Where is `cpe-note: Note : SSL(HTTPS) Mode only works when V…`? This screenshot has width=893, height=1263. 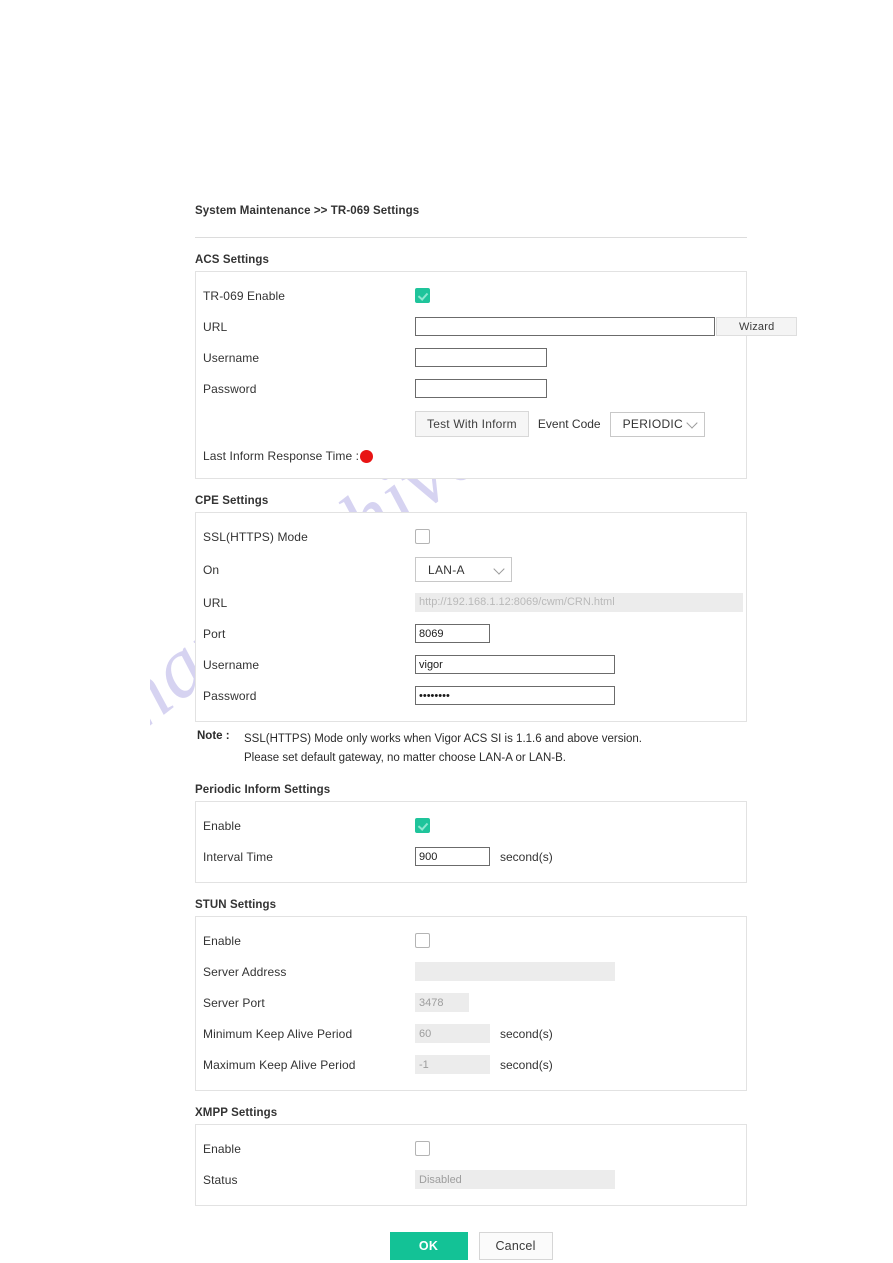 cpe-note: Note : SSL(HTTPS) Mode only works when V… is located at coordinates (471, 749).